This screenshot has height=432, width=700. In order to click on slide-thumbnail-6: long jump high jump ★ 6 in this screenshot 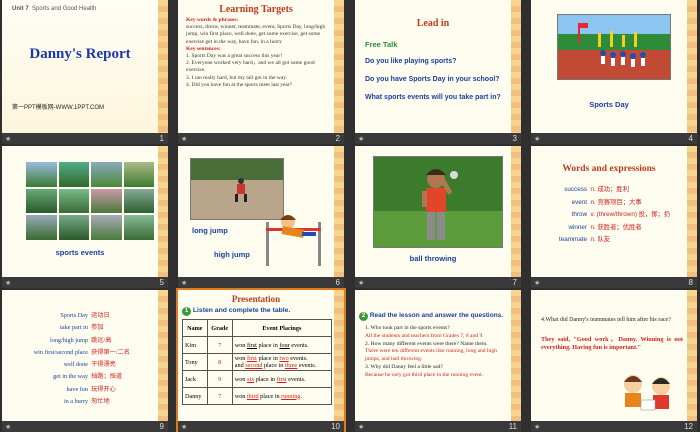, I will do `click(261, 217)`.